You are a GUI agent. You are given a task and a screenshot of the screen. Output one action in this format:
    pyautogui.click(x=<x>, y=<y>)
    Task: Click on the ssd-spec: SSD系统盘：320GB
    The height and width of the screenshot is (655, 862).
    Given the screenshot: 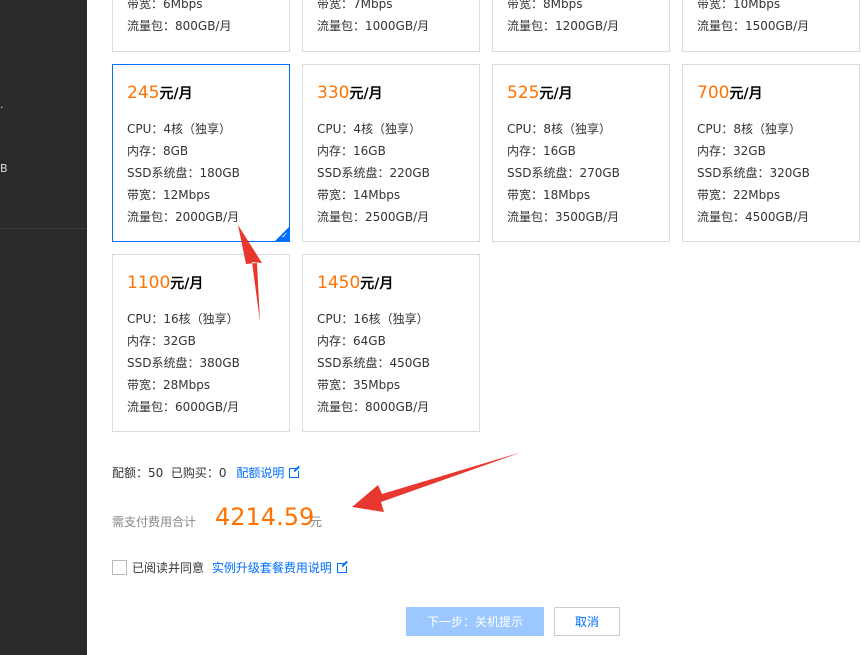 What is the action you would take?
    pyautogui.click(x=753, y=173)
    